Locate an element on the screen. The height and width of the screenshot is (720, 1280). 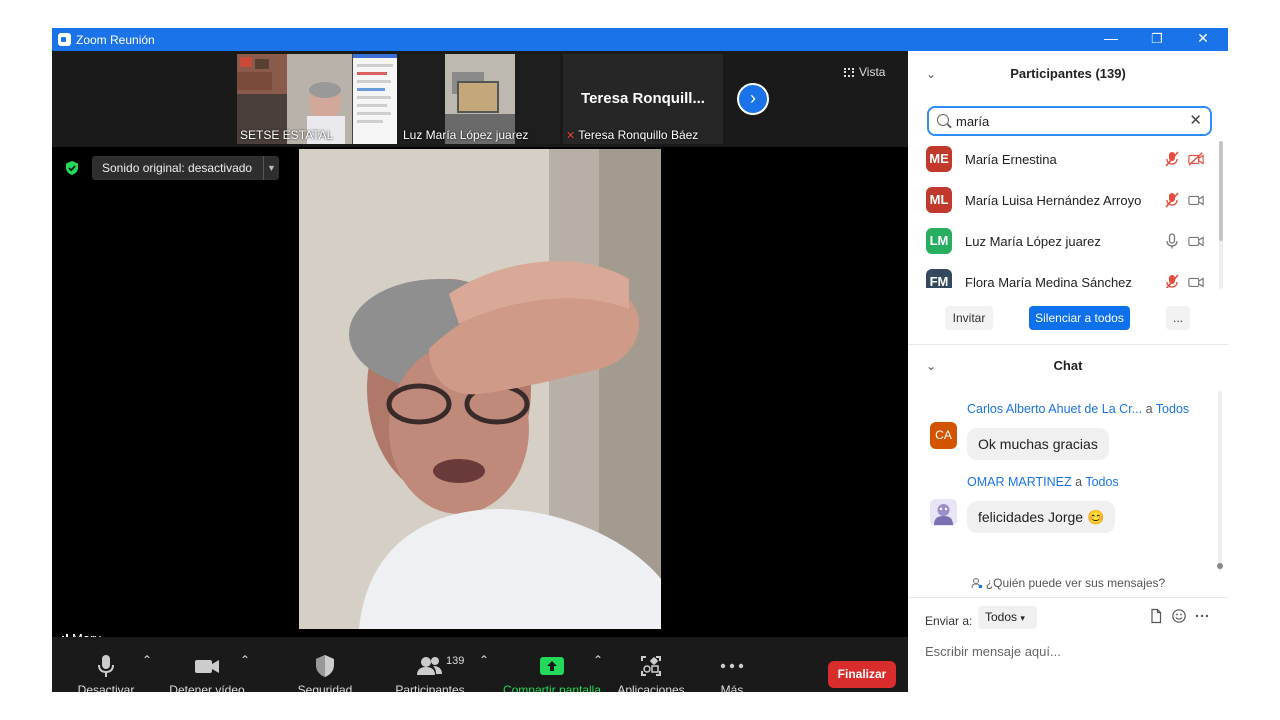
view-label: Vista is located at coordinates (872, 72).